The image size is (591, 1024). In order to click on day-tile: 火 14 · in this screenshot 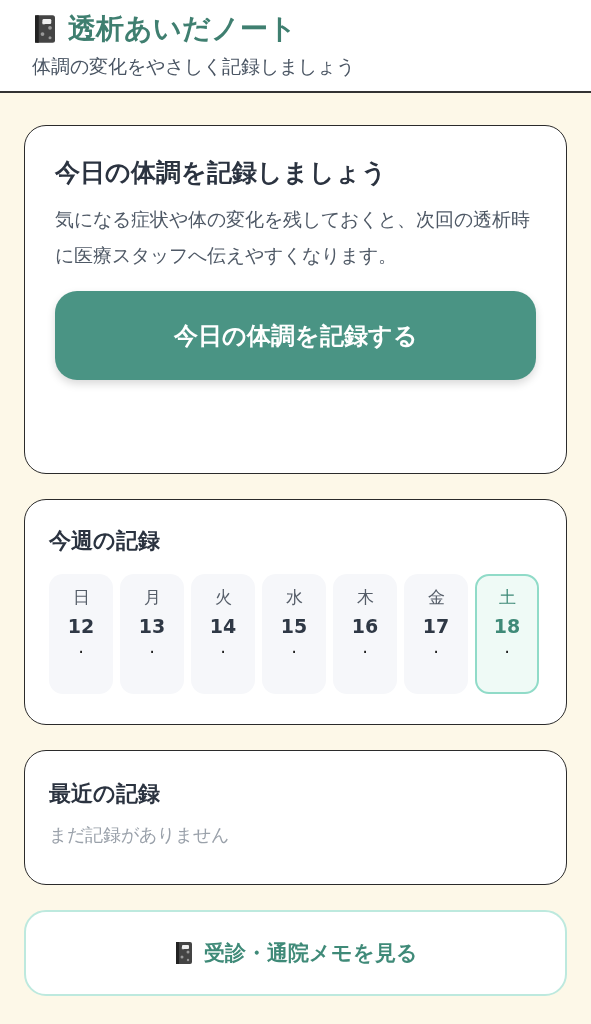, I will do `click(223, 634)`.